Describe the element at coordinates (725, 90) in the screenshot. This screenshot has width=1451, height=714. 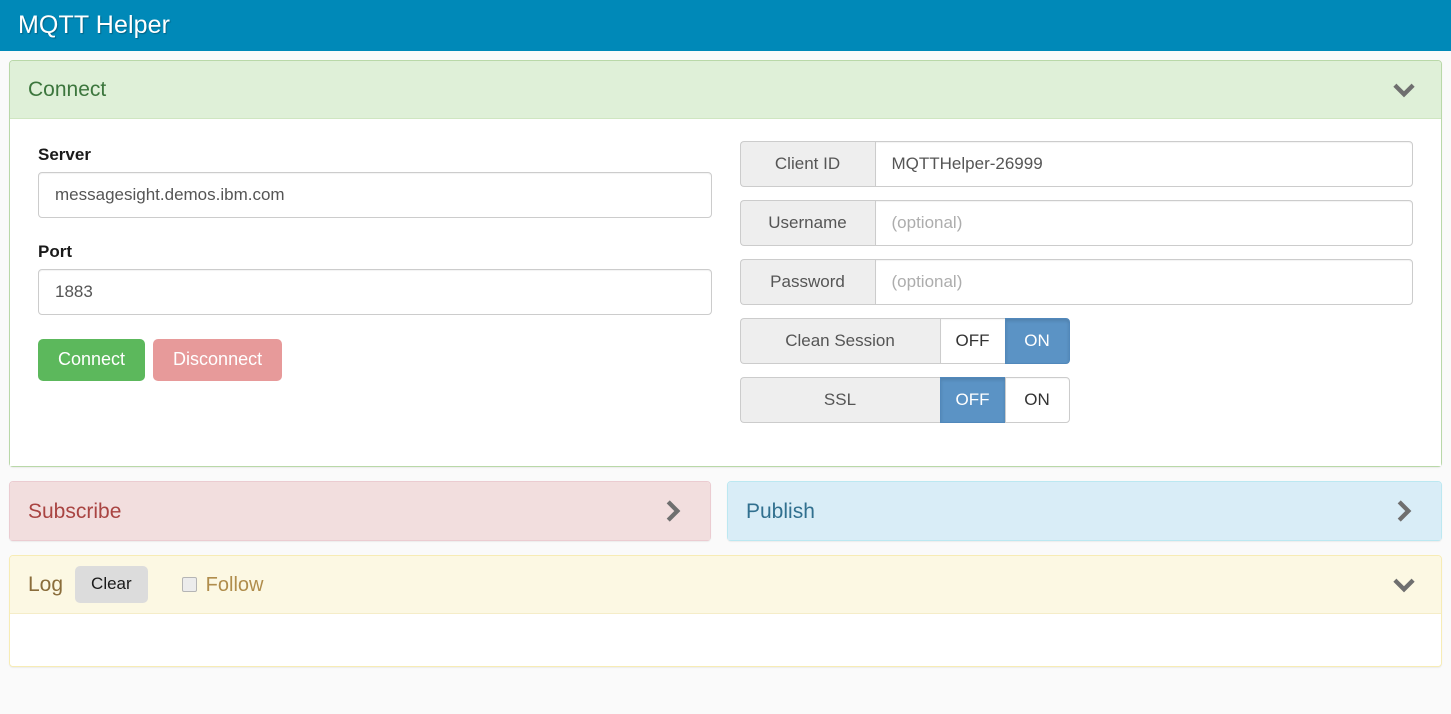
I see `connect-panel-header: Connect` at that location.